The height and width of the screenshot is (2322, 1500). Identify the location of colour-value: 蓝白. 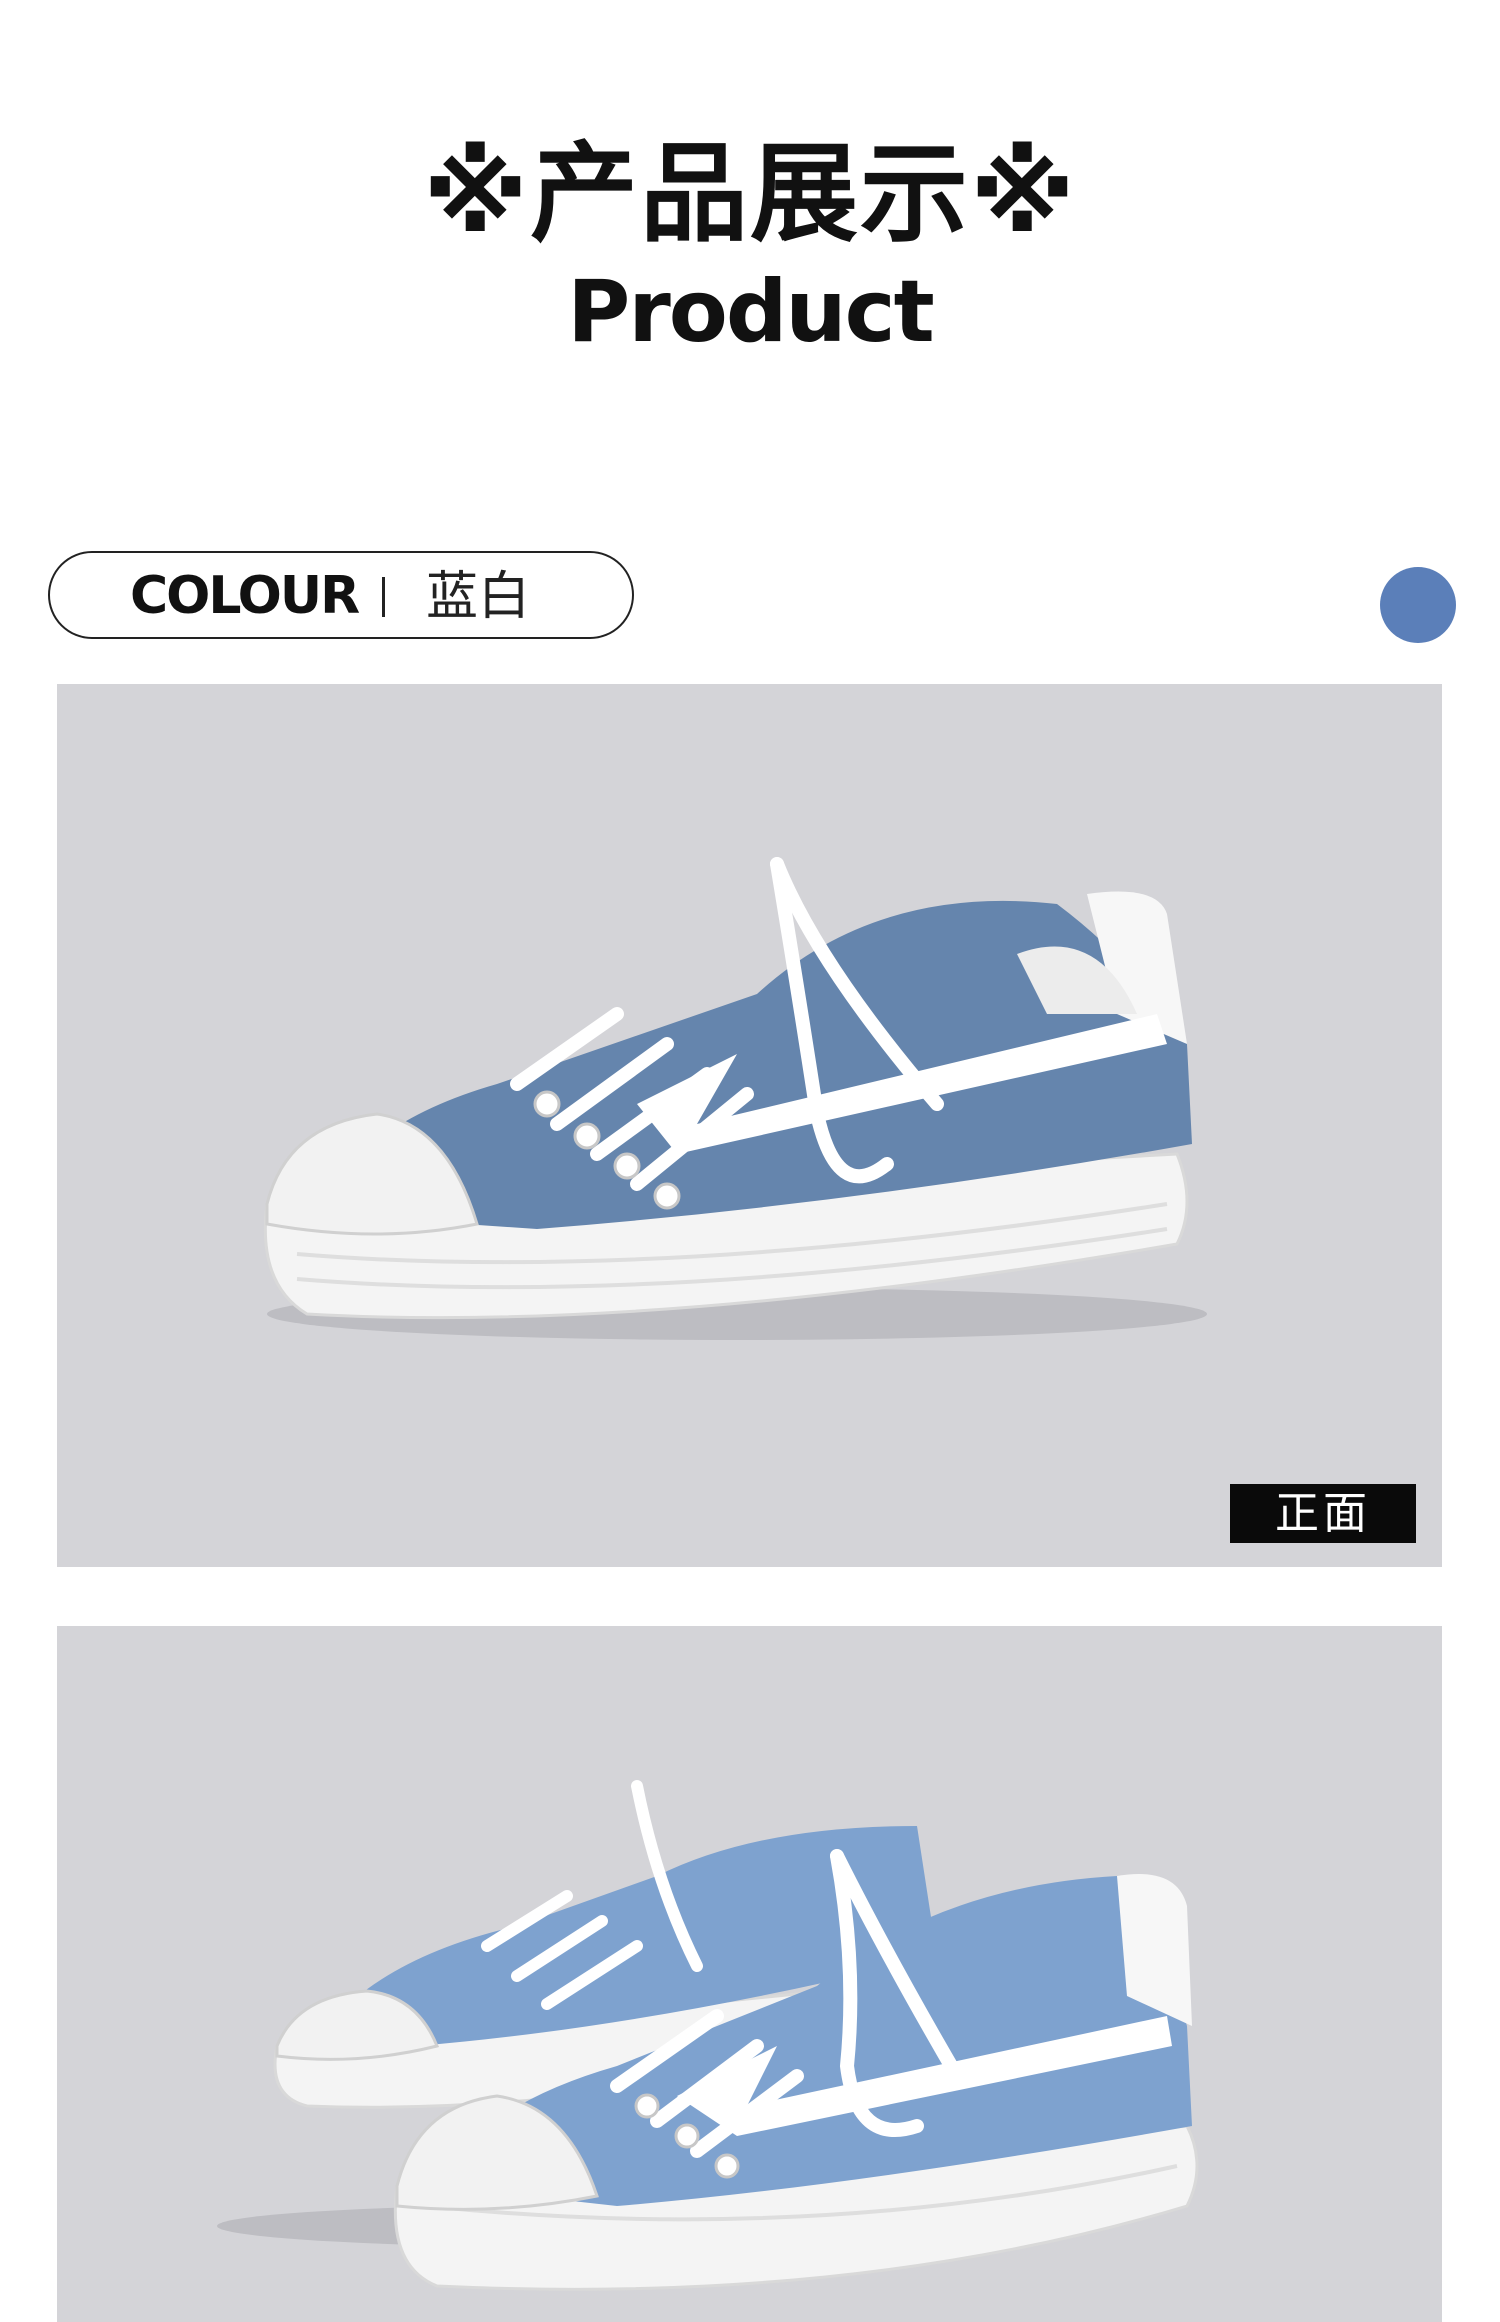
(478, 597).